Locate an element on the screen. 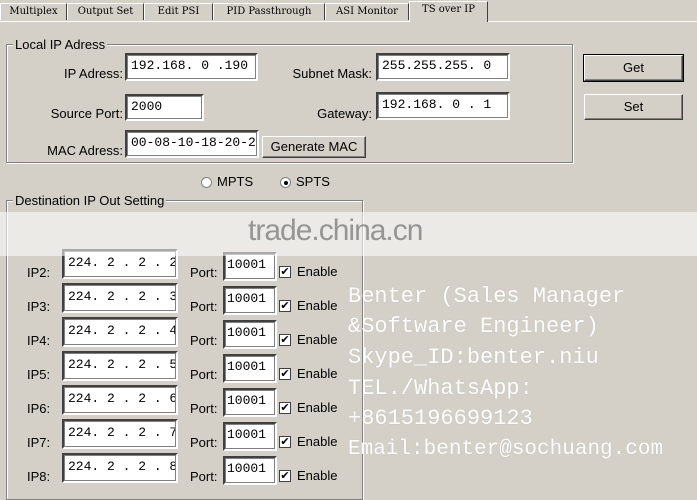 This screenshot has width=697, height=500. dest-ip-label: IP4: is located at coordinates (39, 340).